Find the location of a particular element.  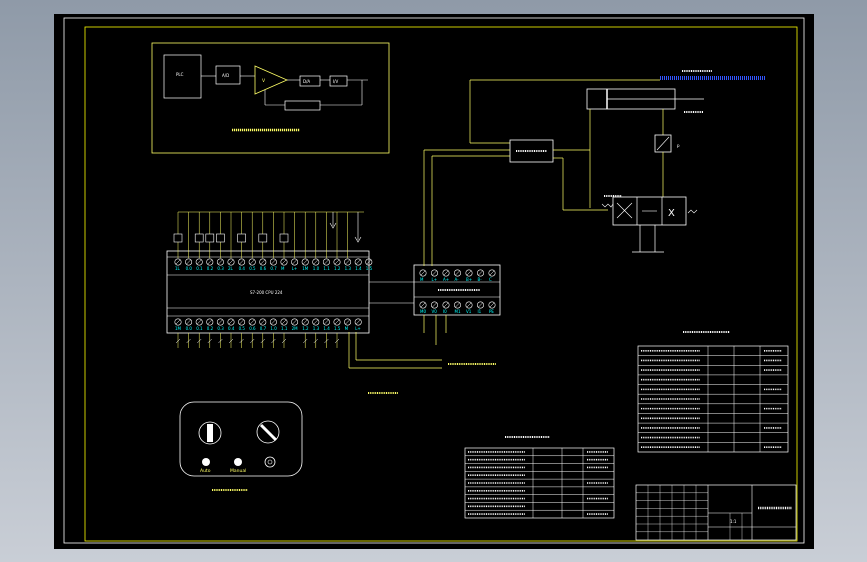

block-plc-label: PLC is located at coordinates (180, 74).